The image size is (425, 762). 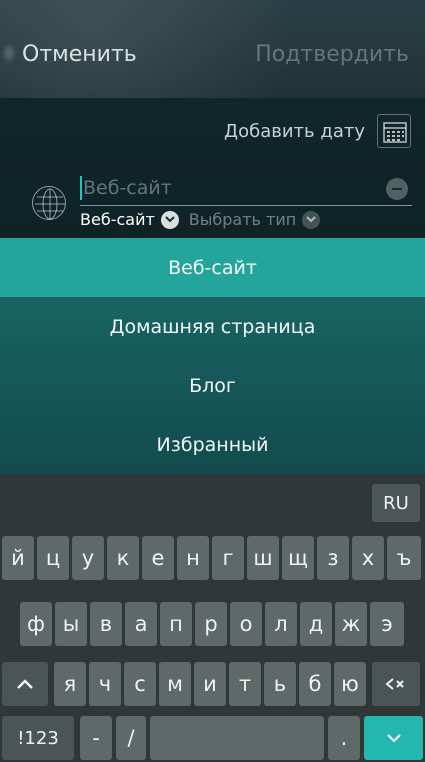 What do you see at coordinates (280, 684) in the screenshot?
I see `key: ь` at bounding box center [280, 684].